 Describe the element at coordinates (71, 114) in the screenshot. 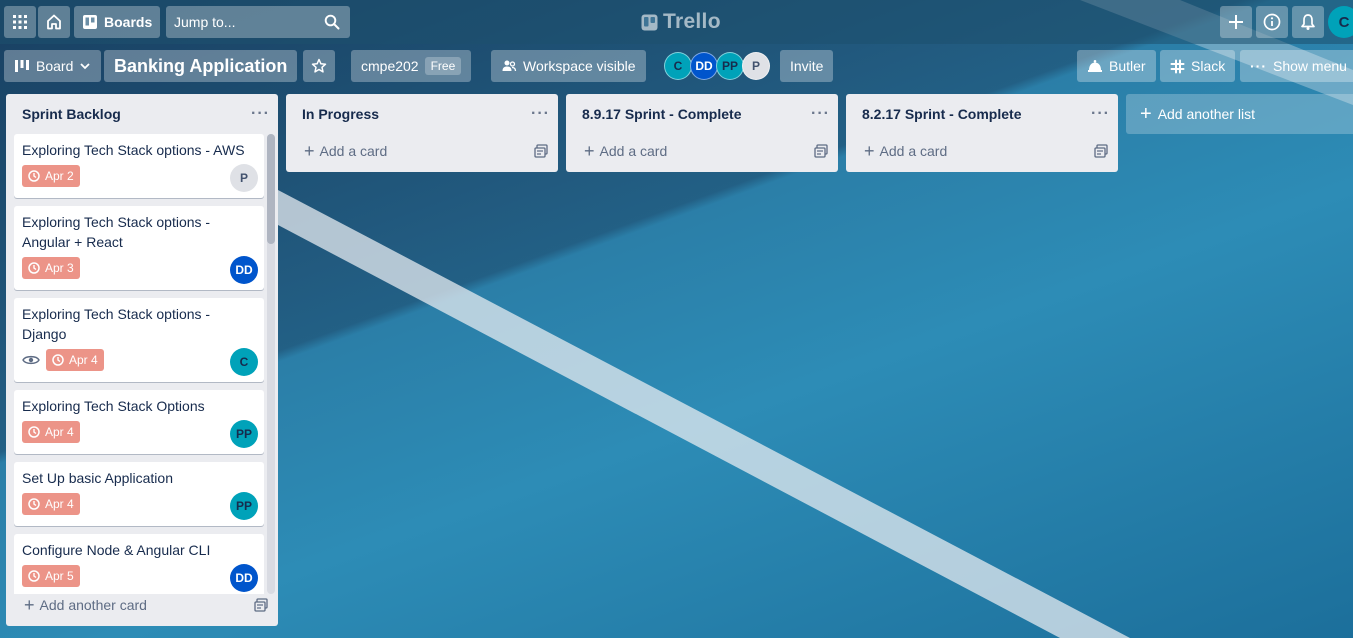

I see `list-title: Sprint Backlog` at that location.